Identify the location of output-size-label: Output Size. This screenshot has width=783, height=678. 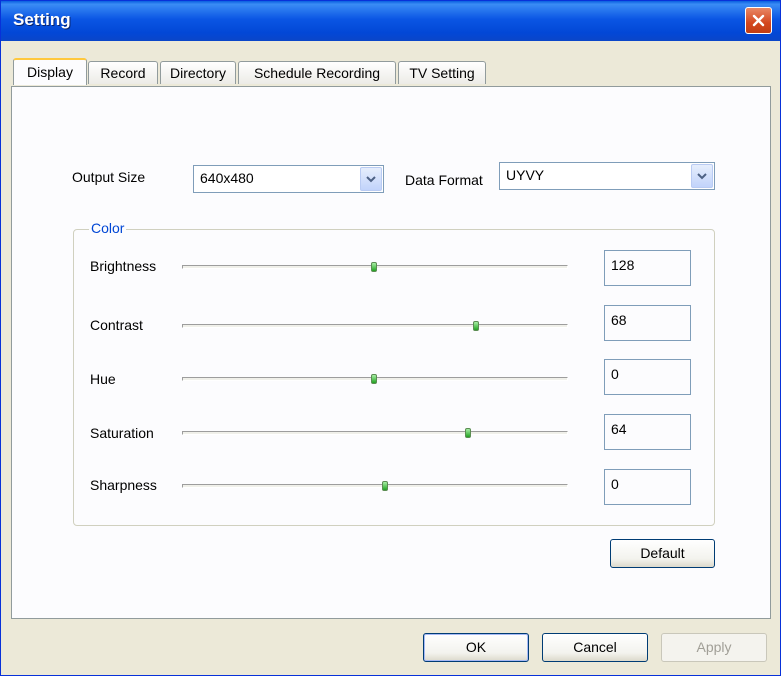
(109, 177).